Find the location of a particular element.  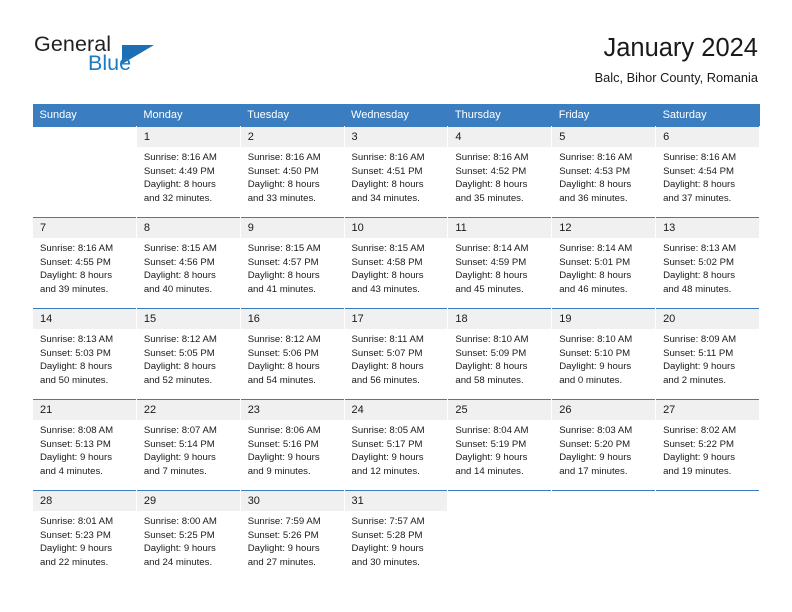

calendar-cell-empty is located at coordinates (604, 535).